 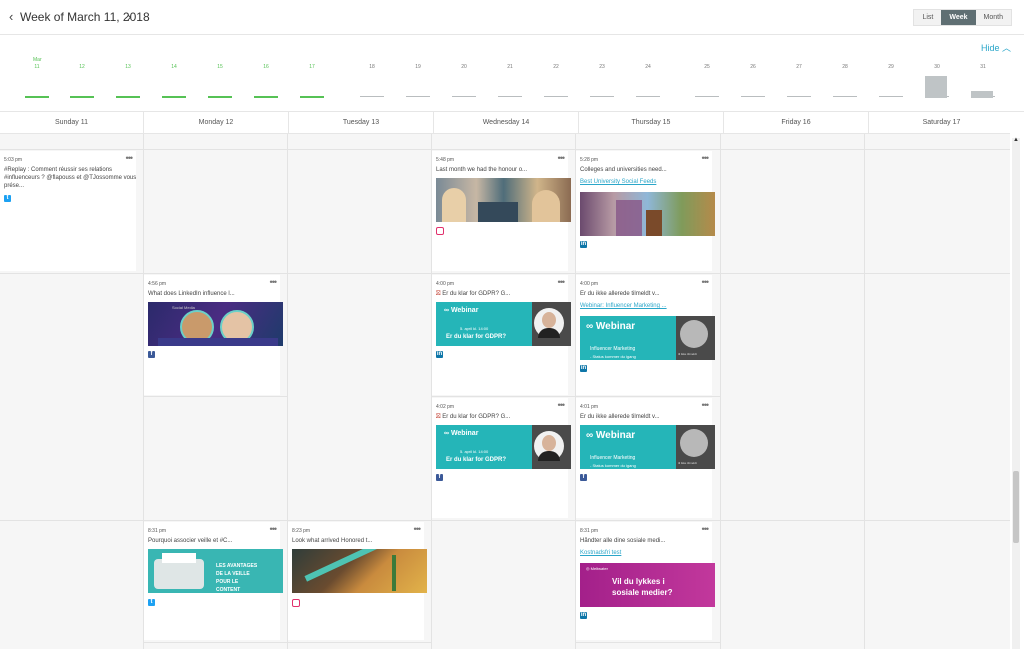 What do you see at coordinates (11, 16) in the screenshot?
I see `prev-week-arrow-icon: ‹` at bounding box center [11, 16].